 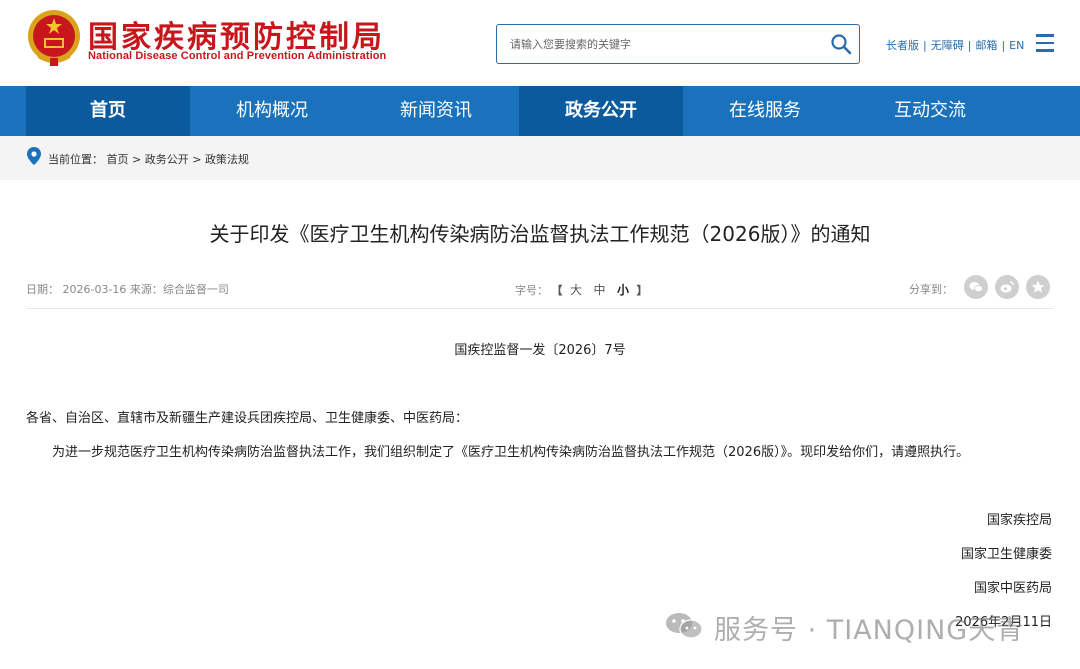 I want to click on breadcrumb-label: 当前位置：, so click(x=75, y=159).